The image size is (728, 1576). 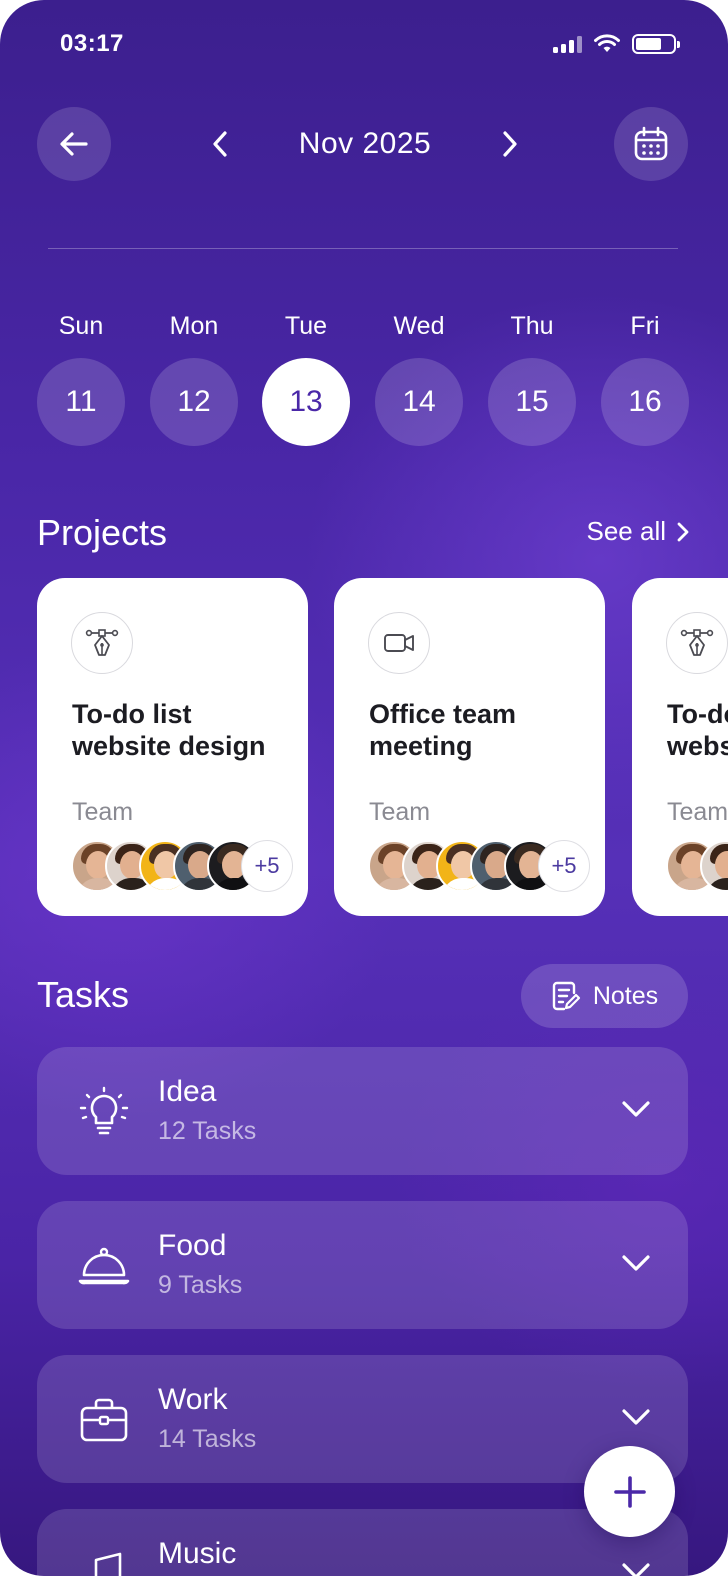 What do you see at coordinates (207, 1131) in the screenshot?
I see `task-count: 12 Tasks` at bounding box center [207, 1131].